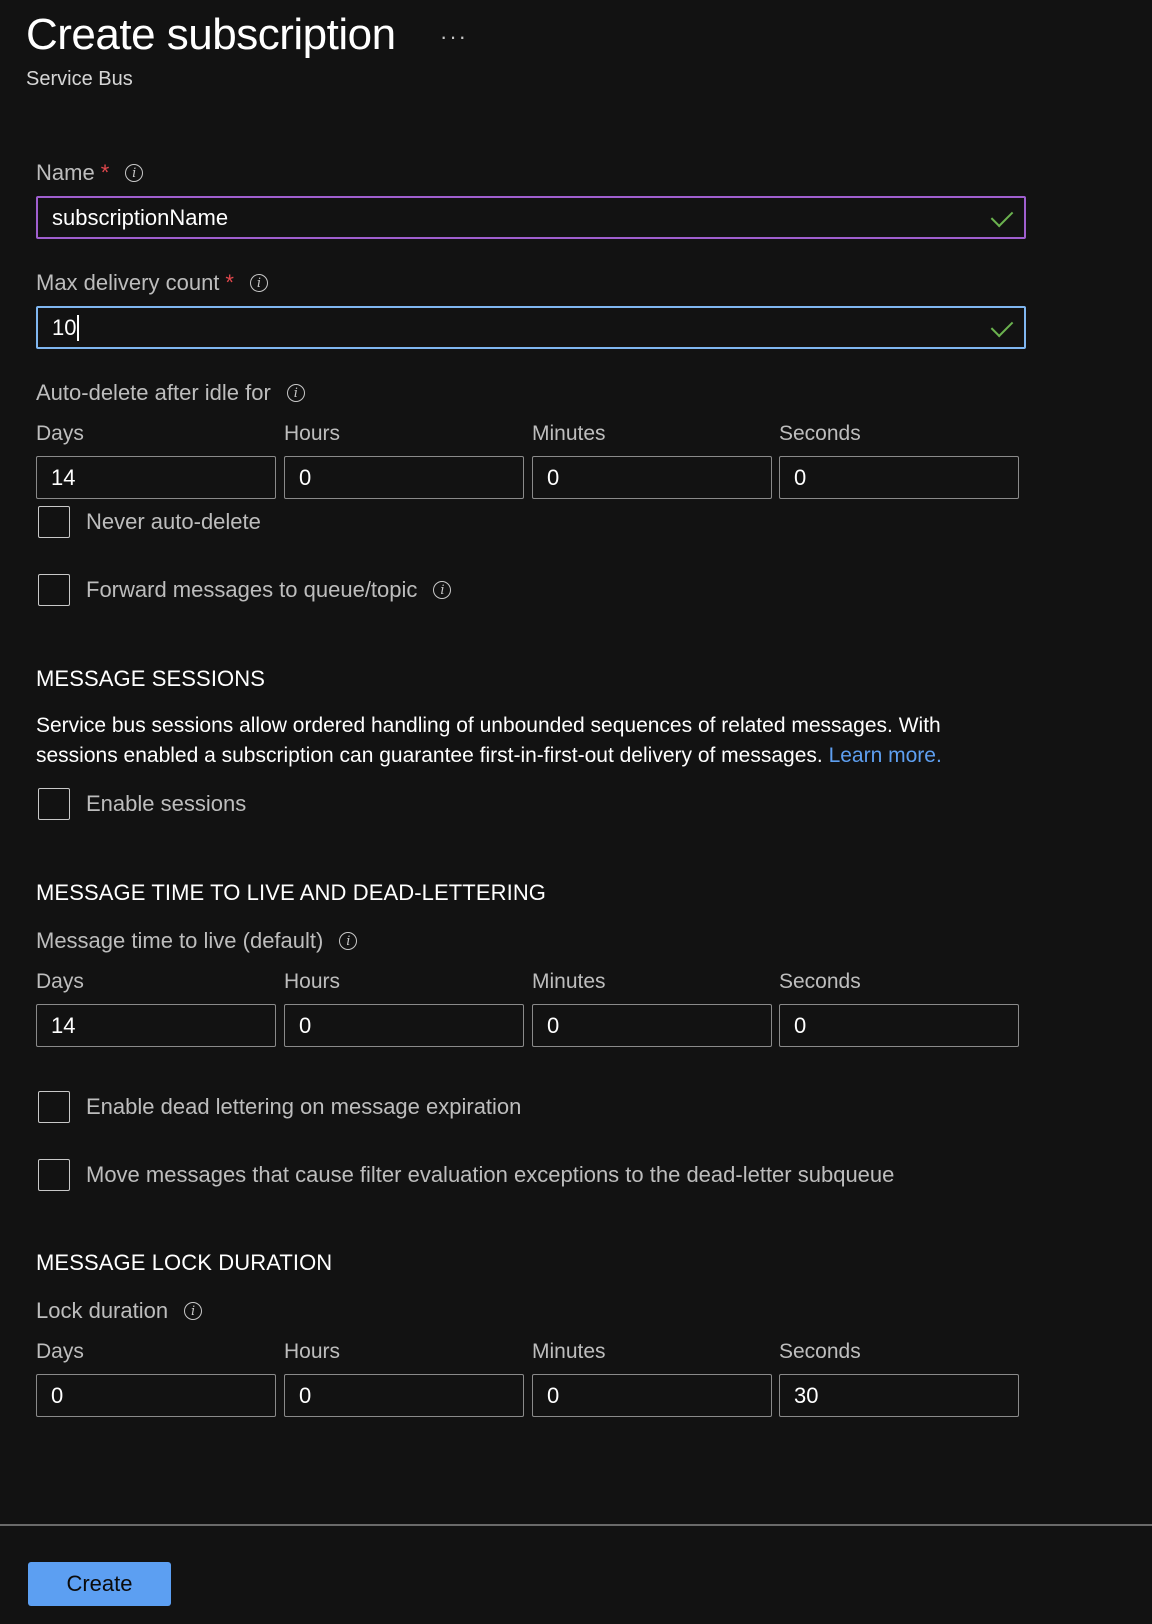 This screenshot has height=1624, width=1152. Describe the element at coordinates (156, 1395) in the screenshot. I see `lock-days-input: 0` at that location.